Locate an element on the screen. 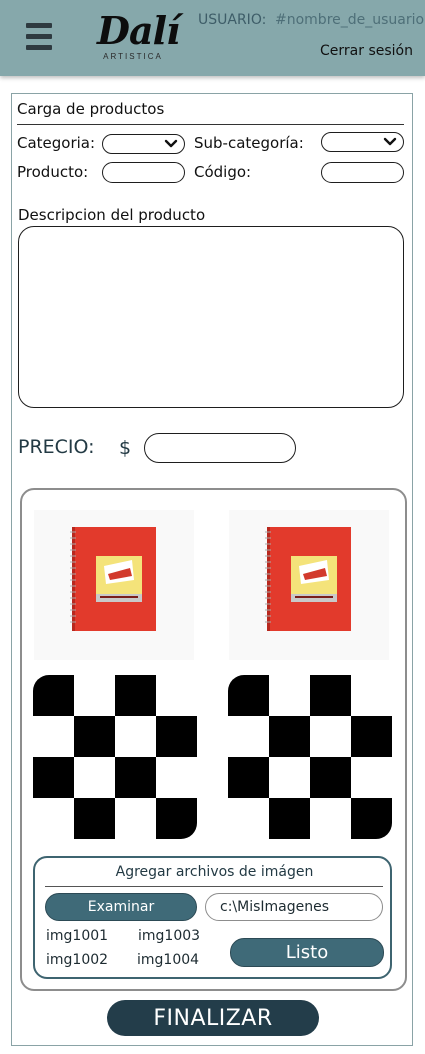  browse-button: Examinar is located at coordinates (121, 907).